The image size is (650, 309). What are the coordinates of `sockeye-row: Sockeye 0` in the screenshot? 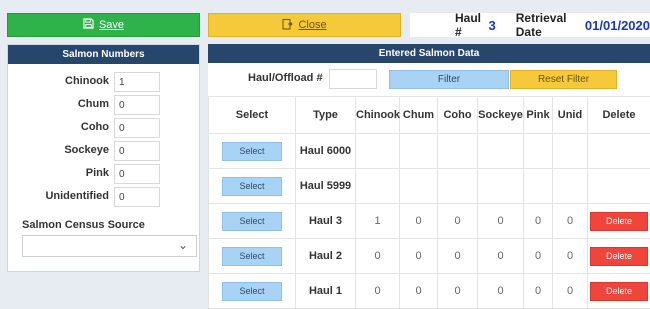 It's located at (104, 151).